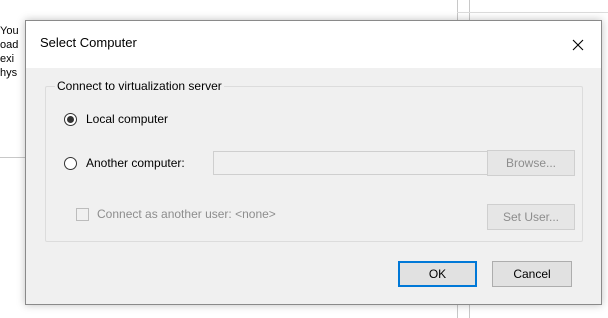  I want to click on group-legend: Connect to virtualization server, so click(139, 86).